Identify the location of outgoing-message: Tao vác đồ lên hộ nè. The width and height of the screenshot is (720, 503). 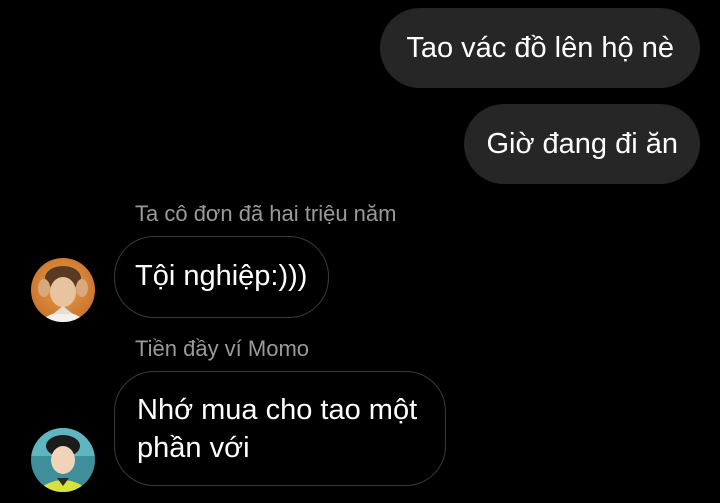
(540, 48).